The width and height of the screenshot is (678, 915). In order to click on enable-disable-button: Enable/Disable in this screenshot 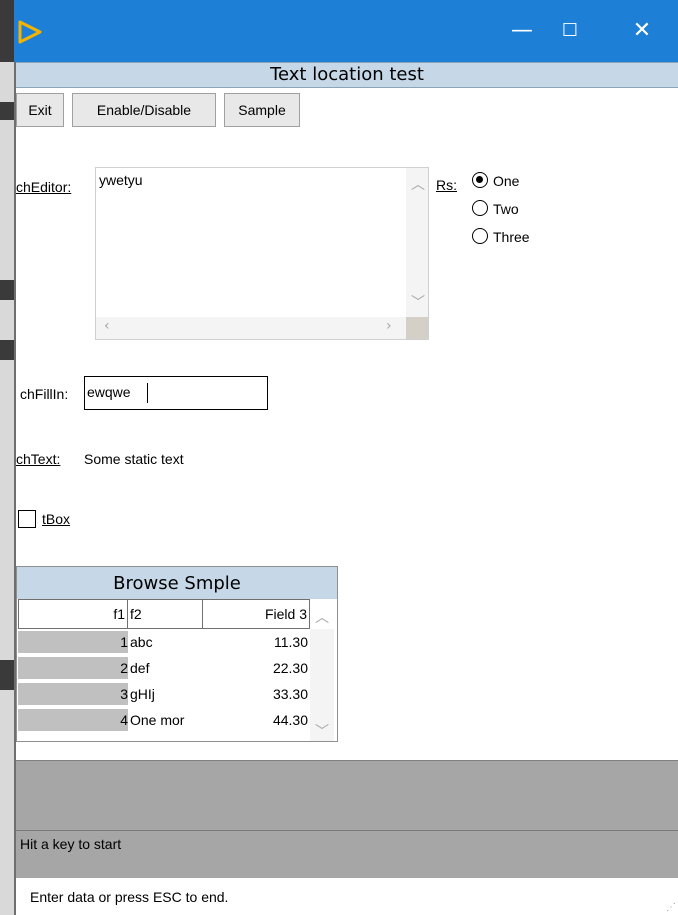, I will do `click(144, 110)`.